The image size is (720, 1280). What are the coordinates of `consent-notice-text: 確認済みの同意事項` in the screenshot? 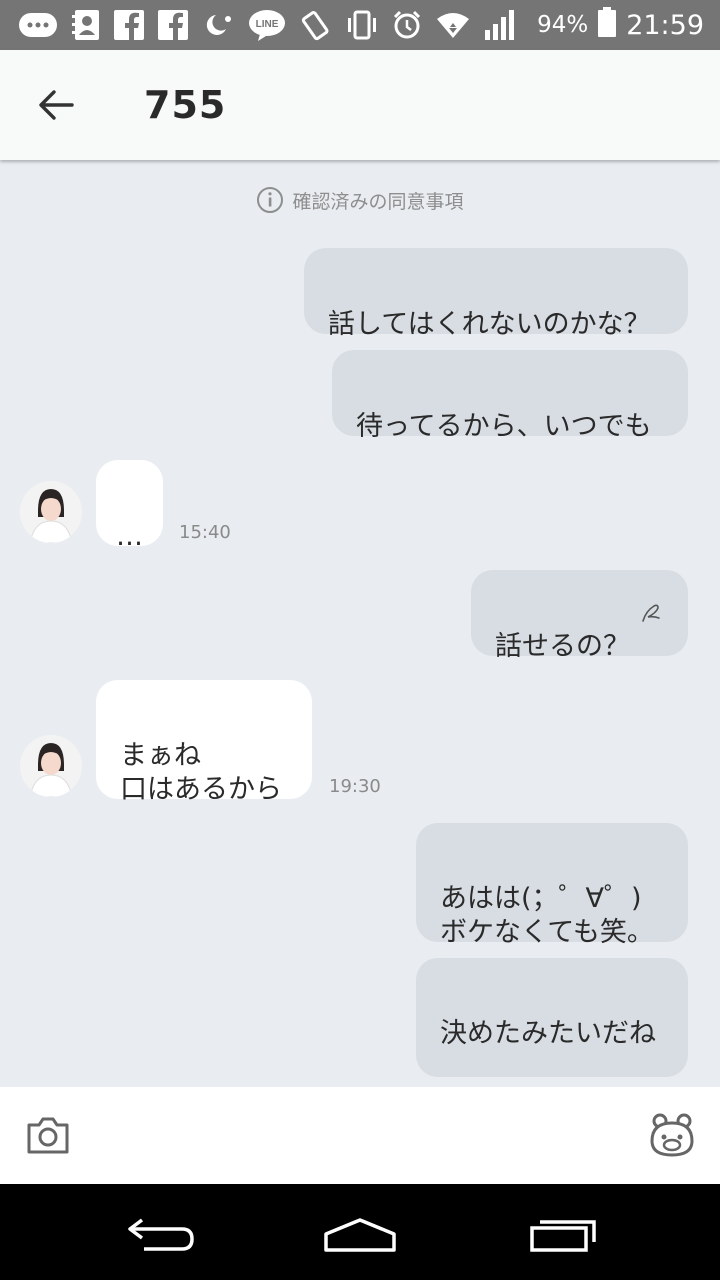 It's located at (378, 201).